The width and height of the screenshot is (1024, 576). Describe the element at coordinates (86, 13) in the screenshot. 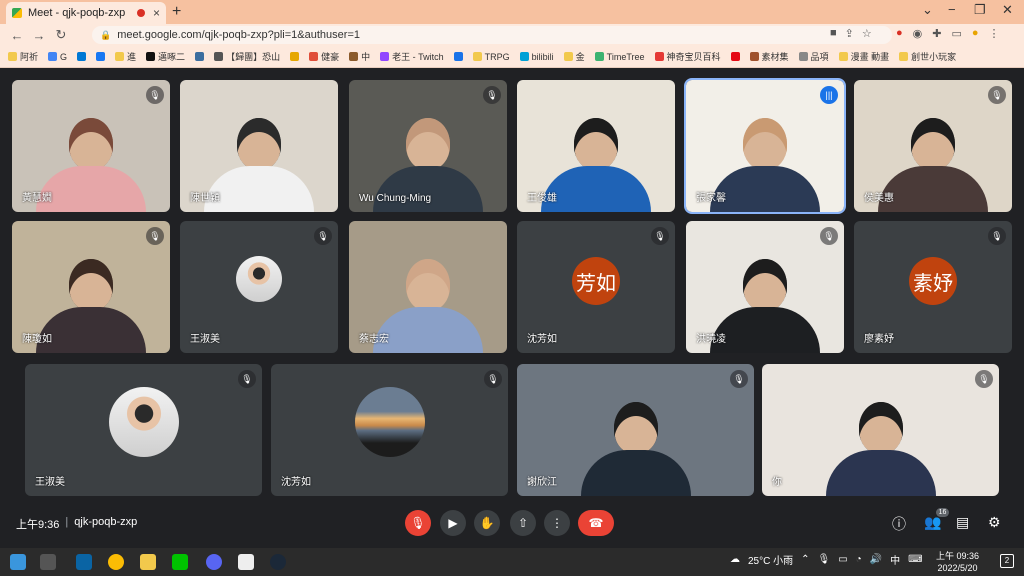

I see `browser-tab: Meet - qjk-poqb-zxp ×` at that location.